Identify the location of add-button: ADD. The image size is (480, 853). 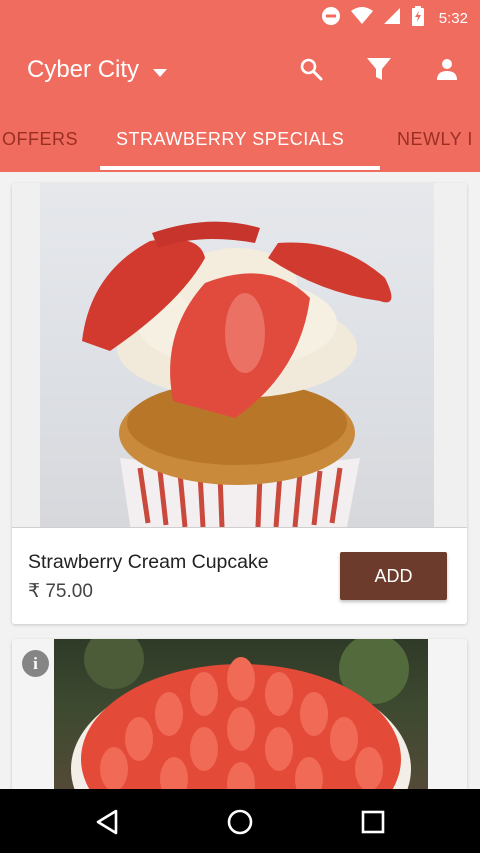
(393, 576).